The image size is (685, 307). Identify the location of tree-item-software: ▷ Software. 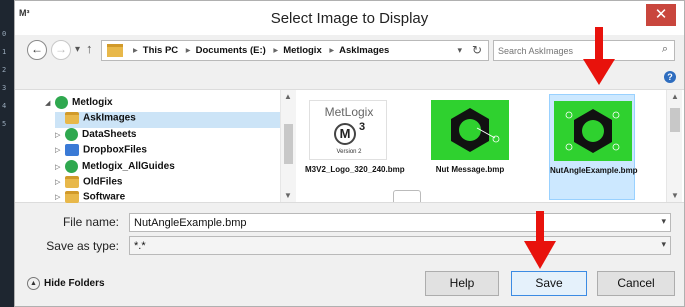
(90, 199).